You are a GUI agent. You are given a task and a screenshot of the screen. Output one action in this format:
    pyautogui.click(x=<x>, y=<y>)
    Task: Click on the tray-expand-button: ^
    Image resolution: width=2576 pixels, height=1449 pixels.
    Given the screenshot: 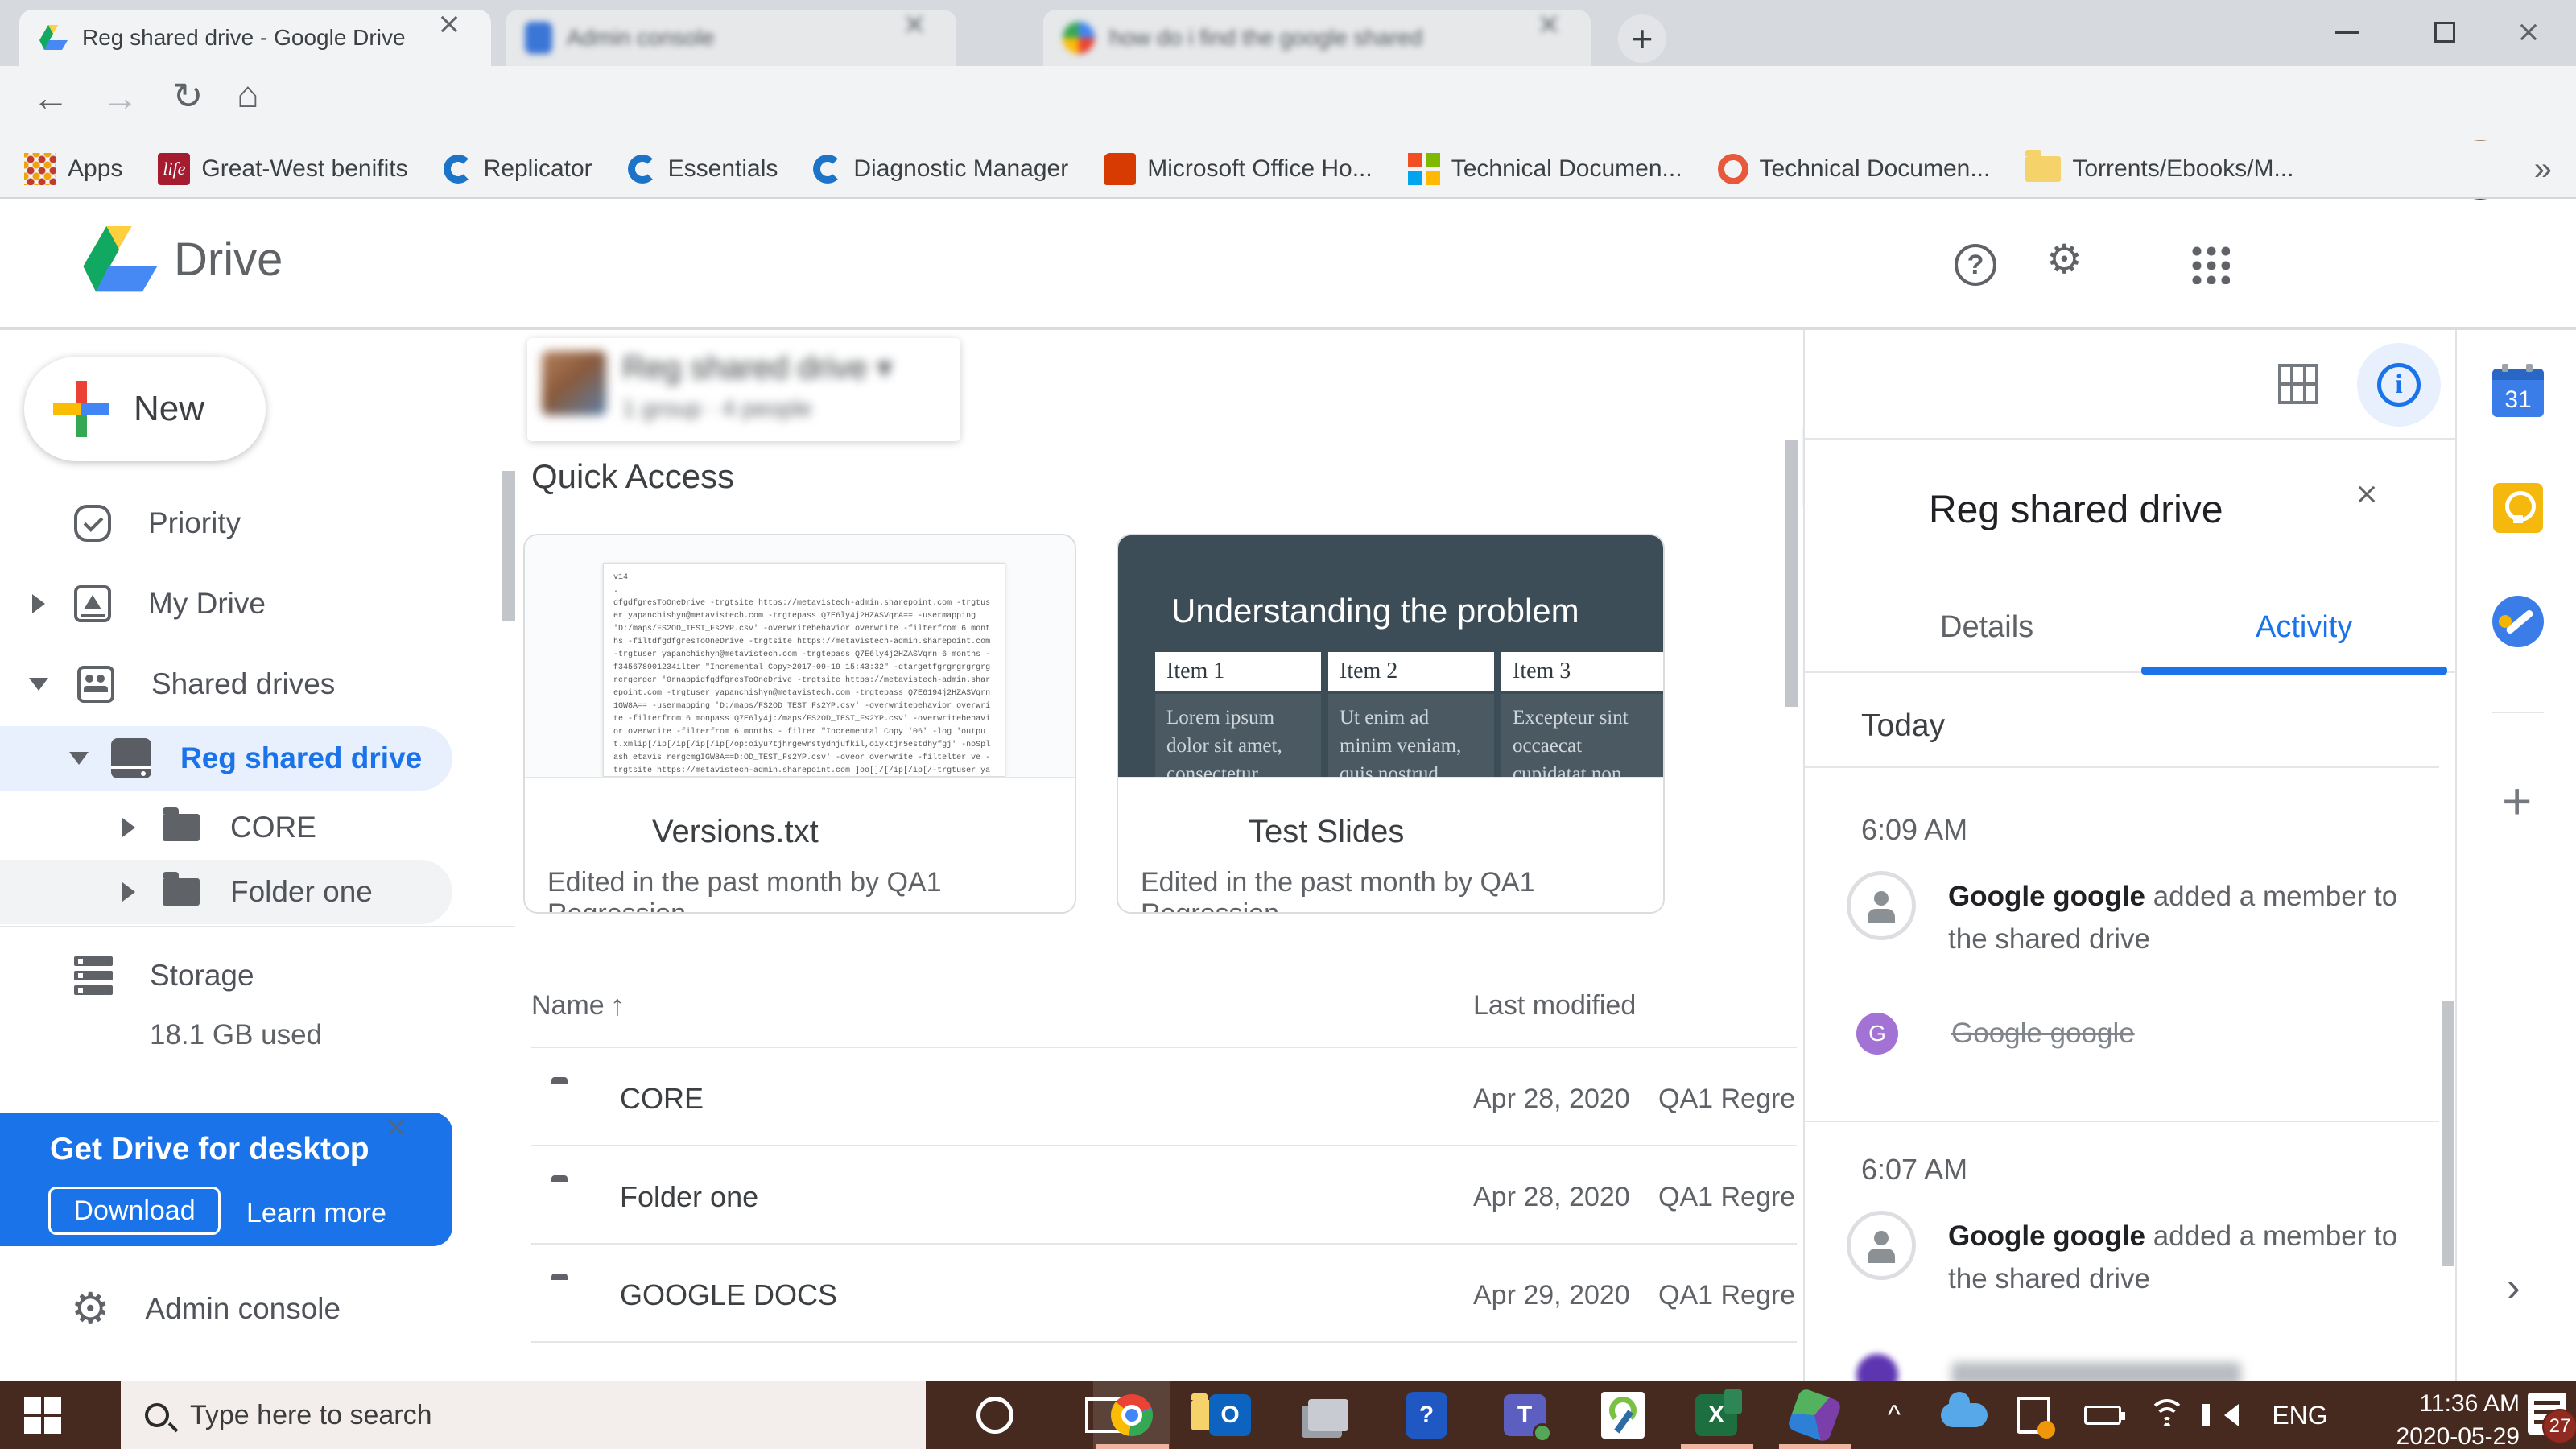 What is the action you would take?
    pyautogui.click(x=1894, y=1415)
    